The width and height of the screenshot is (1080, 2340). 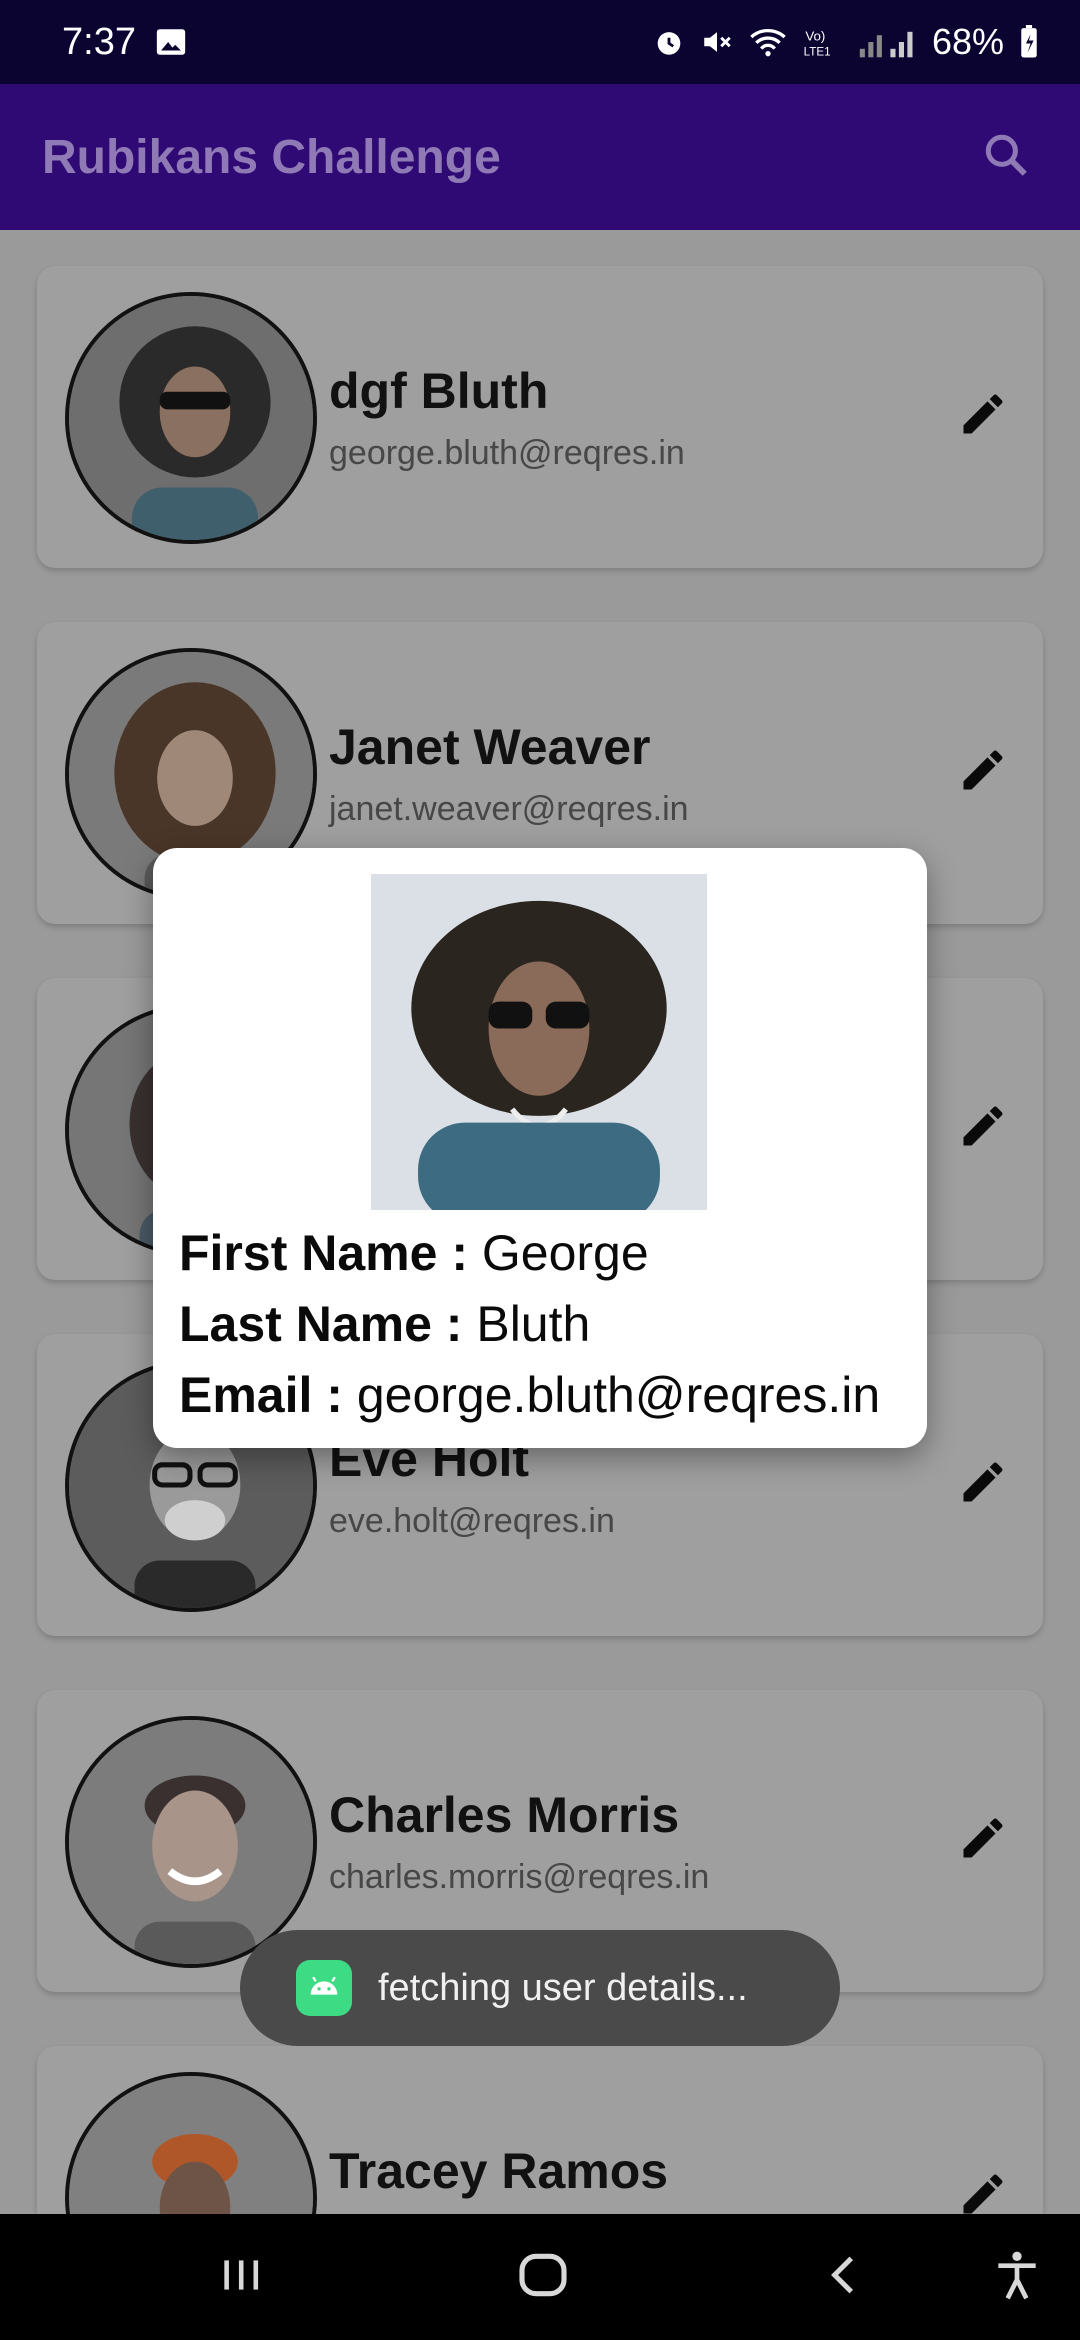 I want to click on user-card: dgf Bluth george.bluth@reqres.in, so click(x=540, y=417).